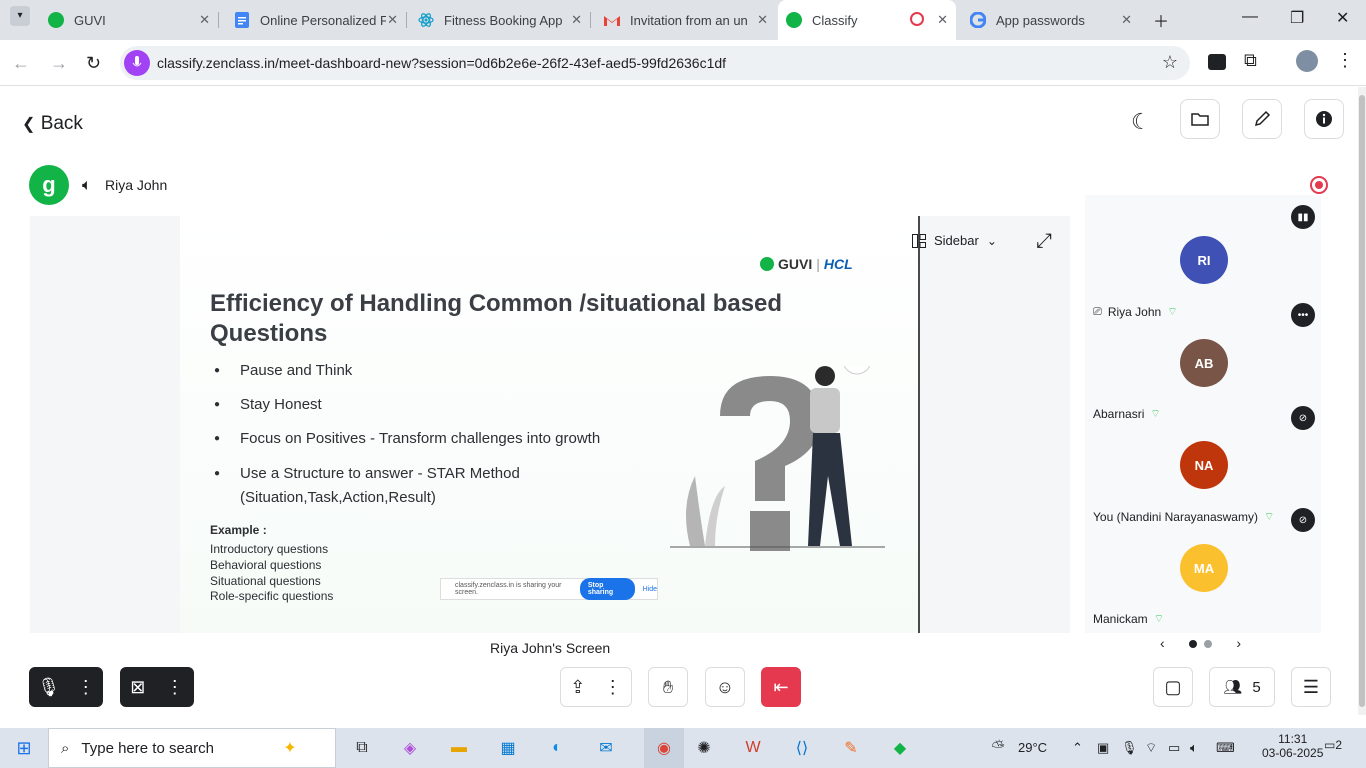 This screenshot has width=1366, height=768. Describe the element at coordinates (1194, 748) in the screenshot. I see `volume-icon: 🔈︎` at that location.